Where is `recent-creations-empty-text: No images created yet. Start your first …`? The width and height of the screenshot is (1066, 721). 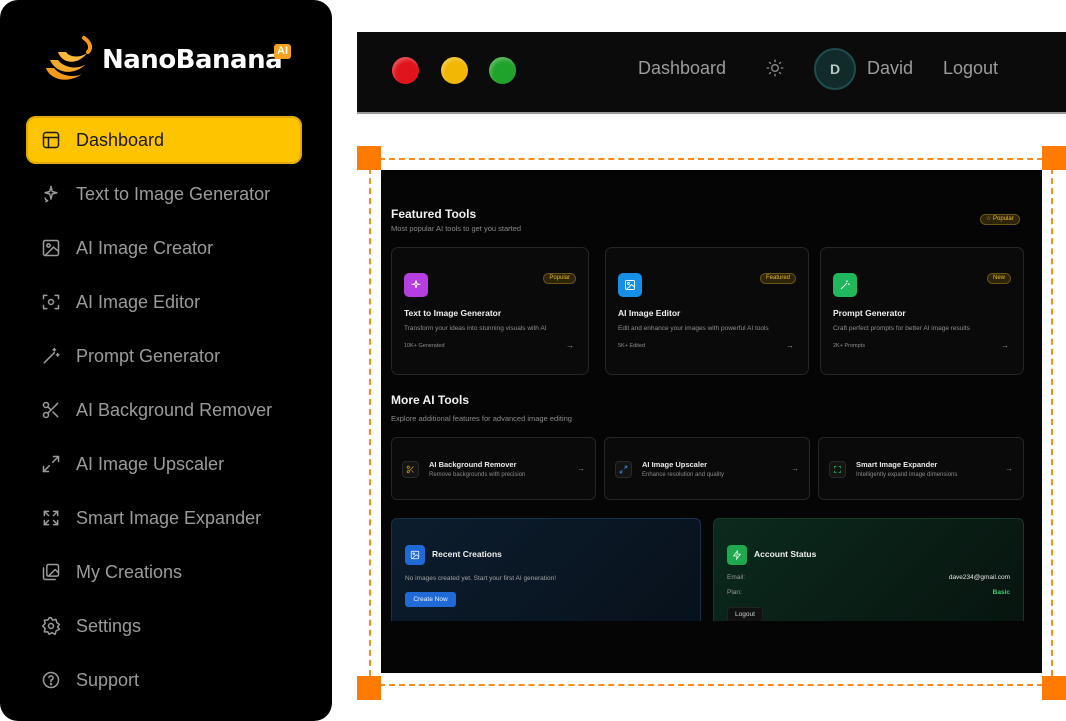 recent-creations-empty-text: No images created yet. Start your first … is located at coordinates (481, 578).